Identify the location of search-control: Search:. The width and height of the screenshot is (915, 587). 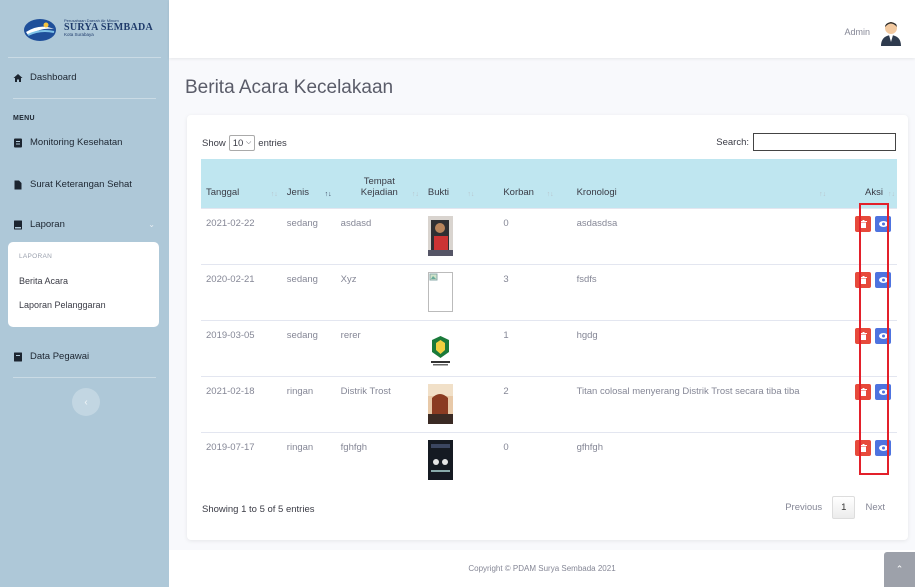
(806, 142).